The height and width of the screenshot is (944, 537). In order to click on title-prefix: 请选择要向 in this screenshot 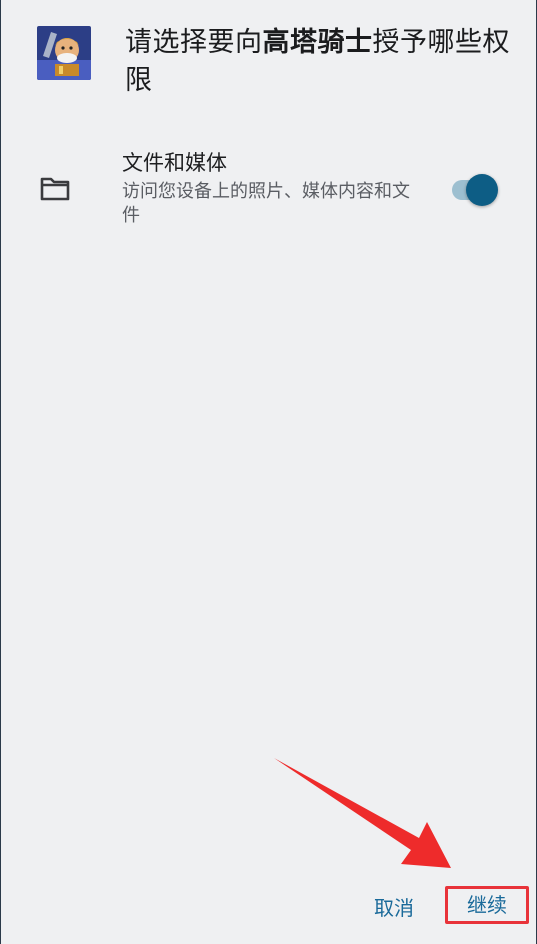, I will do `click(194, 42)`.